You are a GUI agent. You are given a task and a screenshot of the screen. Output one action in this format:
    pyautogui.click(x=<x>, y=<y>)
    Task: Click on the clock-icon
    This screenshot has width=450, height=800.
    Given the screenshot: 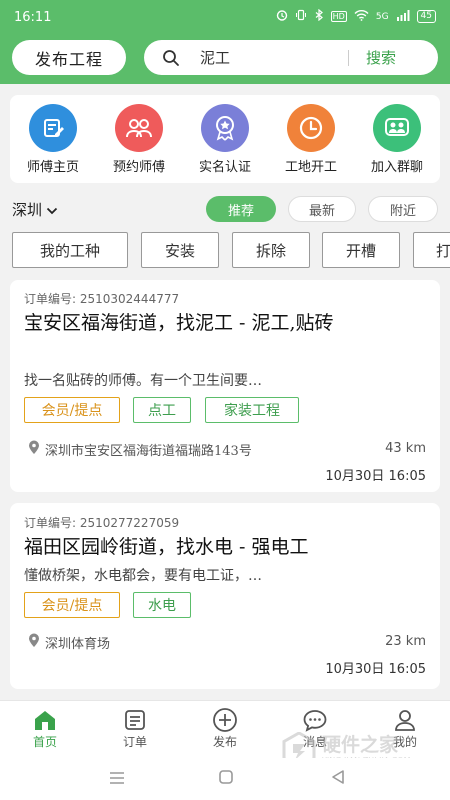 What is the action you would take?
    pyautogui.click(x=311, y=128)
    